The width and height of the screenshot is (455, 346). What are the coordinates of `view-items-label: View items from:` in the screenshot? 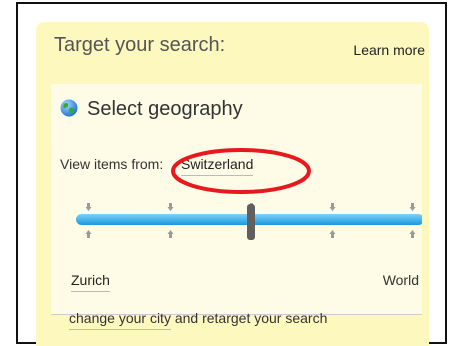 It's located at (112, 164).